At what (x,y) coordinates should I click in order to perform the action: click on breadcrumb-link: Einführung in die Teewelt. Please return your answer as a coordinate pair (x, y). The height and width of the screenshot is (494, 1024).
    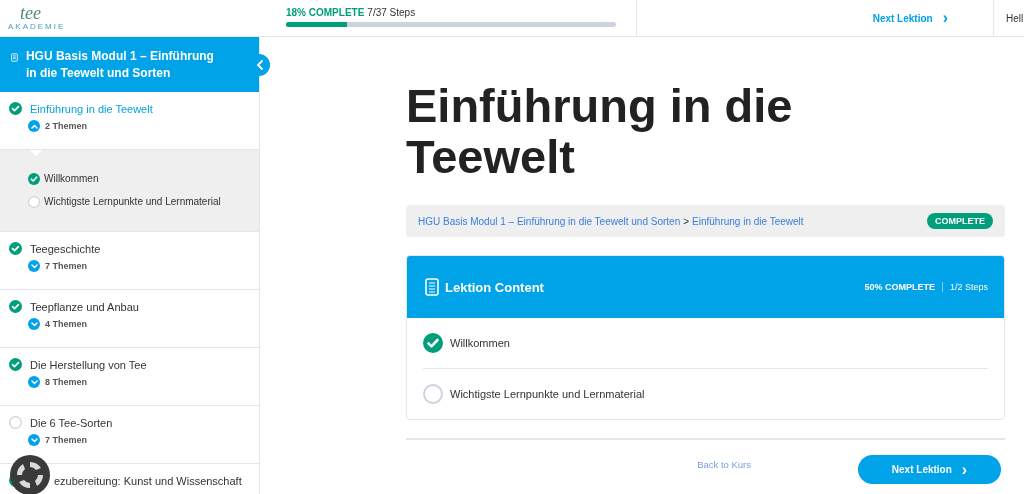
    Looking at the image, I should click on (748, 221).